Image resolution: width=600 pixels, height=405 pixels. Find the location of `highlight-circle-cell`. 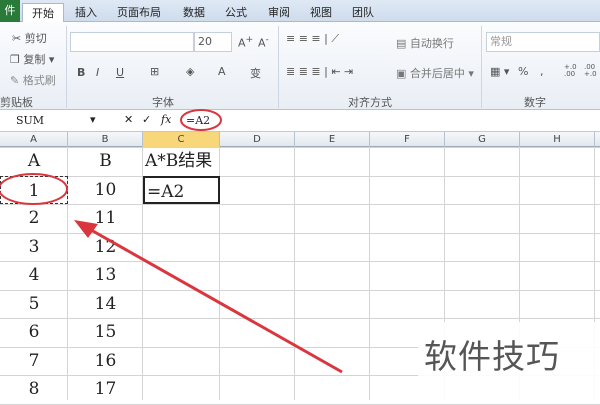

highlight-circle-cell is located at coordinates (34, 189).